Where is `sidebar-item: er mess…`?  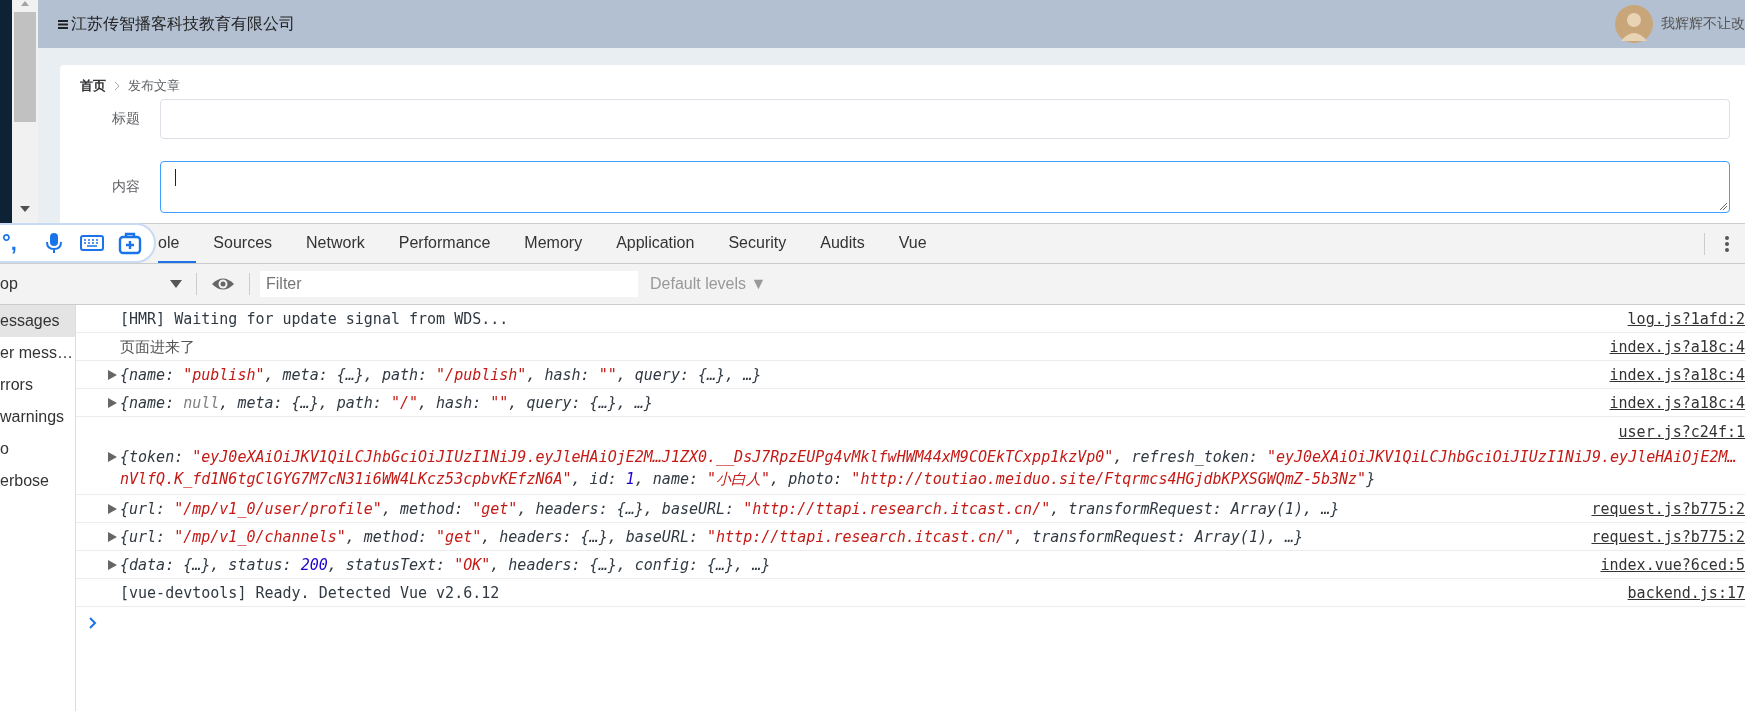
sidebar-item: er mess… is located at coordinates (37, 353).